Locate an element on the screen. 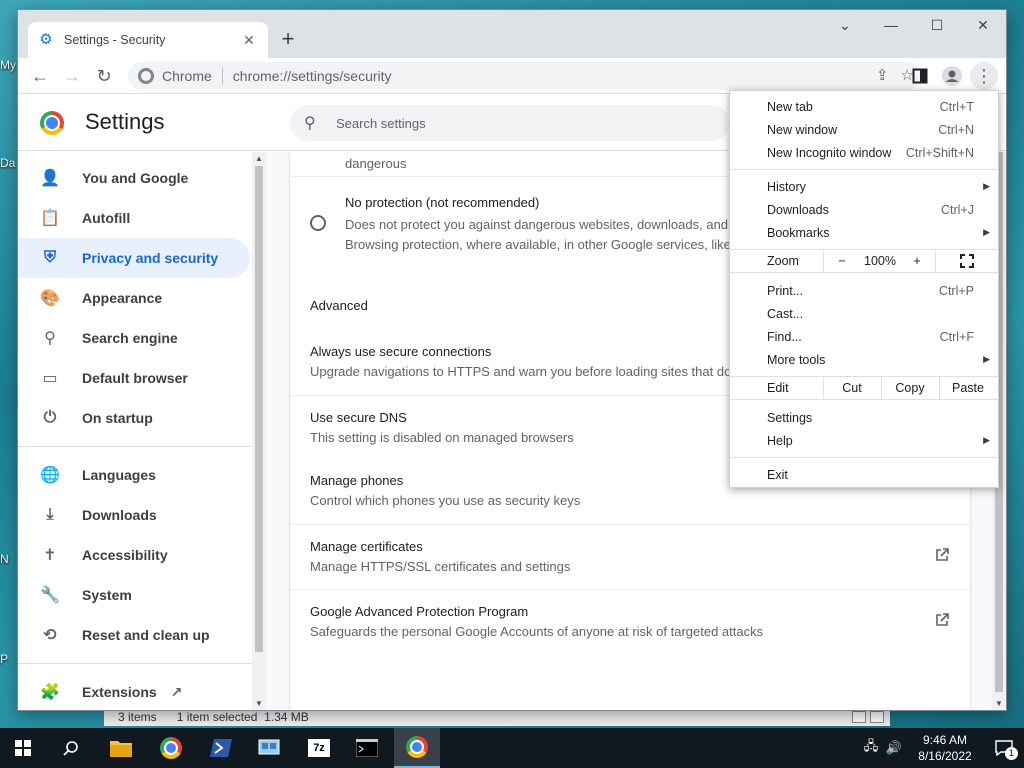 Image resolution: width=1024 pixels, height=768 pixels. volume-icon: 🔊 is located at coordinates (894, 748).